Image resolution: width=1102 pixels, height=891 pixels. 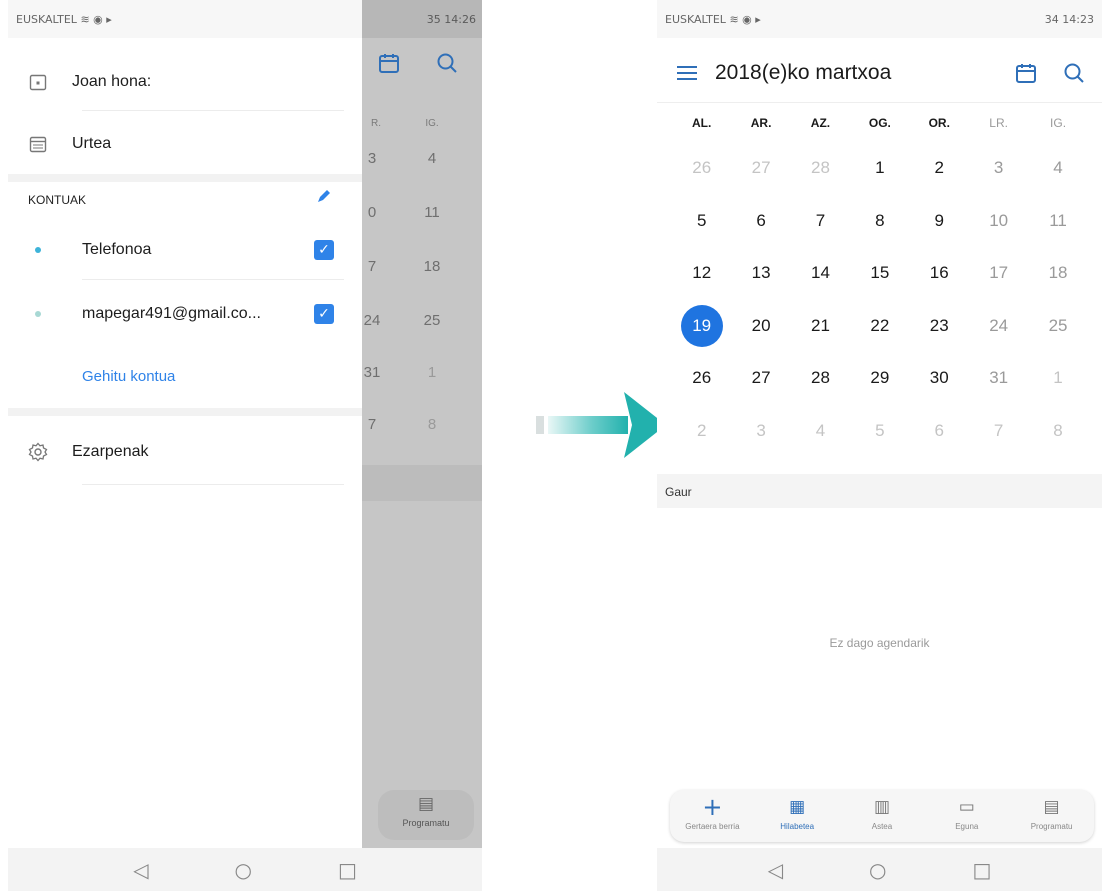 I want to click on day-tab: ▭ Eguna, so click(x=966, y=816).